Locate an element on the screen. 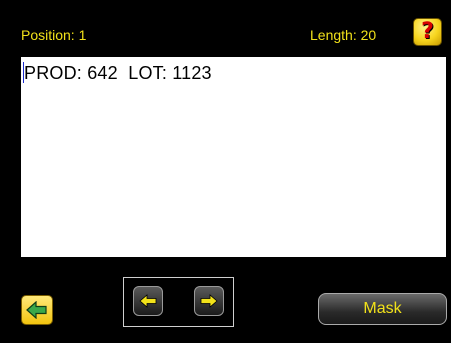 The width and height of the screenshot is (451, 343). text-value: PROD: 642 LOT: 1123 is located at coordinates (118, 73).